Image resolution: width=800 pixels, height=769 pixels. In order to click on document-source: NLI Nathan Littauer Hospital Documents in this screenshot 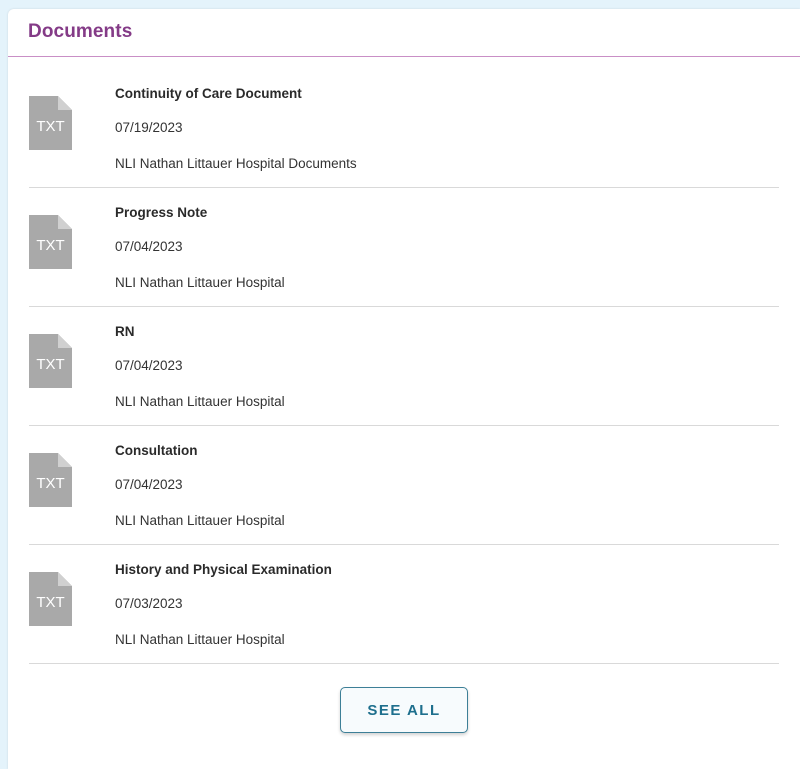, I will do `click(236, 163)`.